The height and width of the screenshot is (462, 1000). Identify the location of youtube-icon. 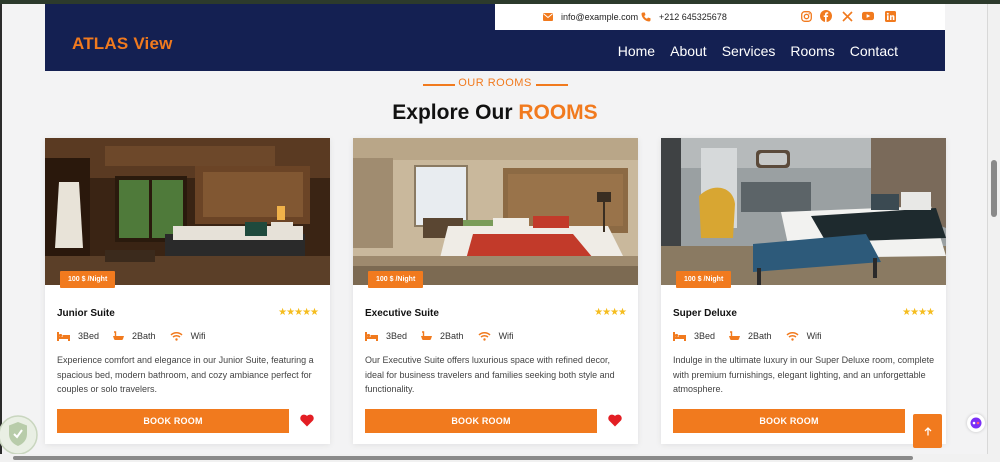
(868, 16).